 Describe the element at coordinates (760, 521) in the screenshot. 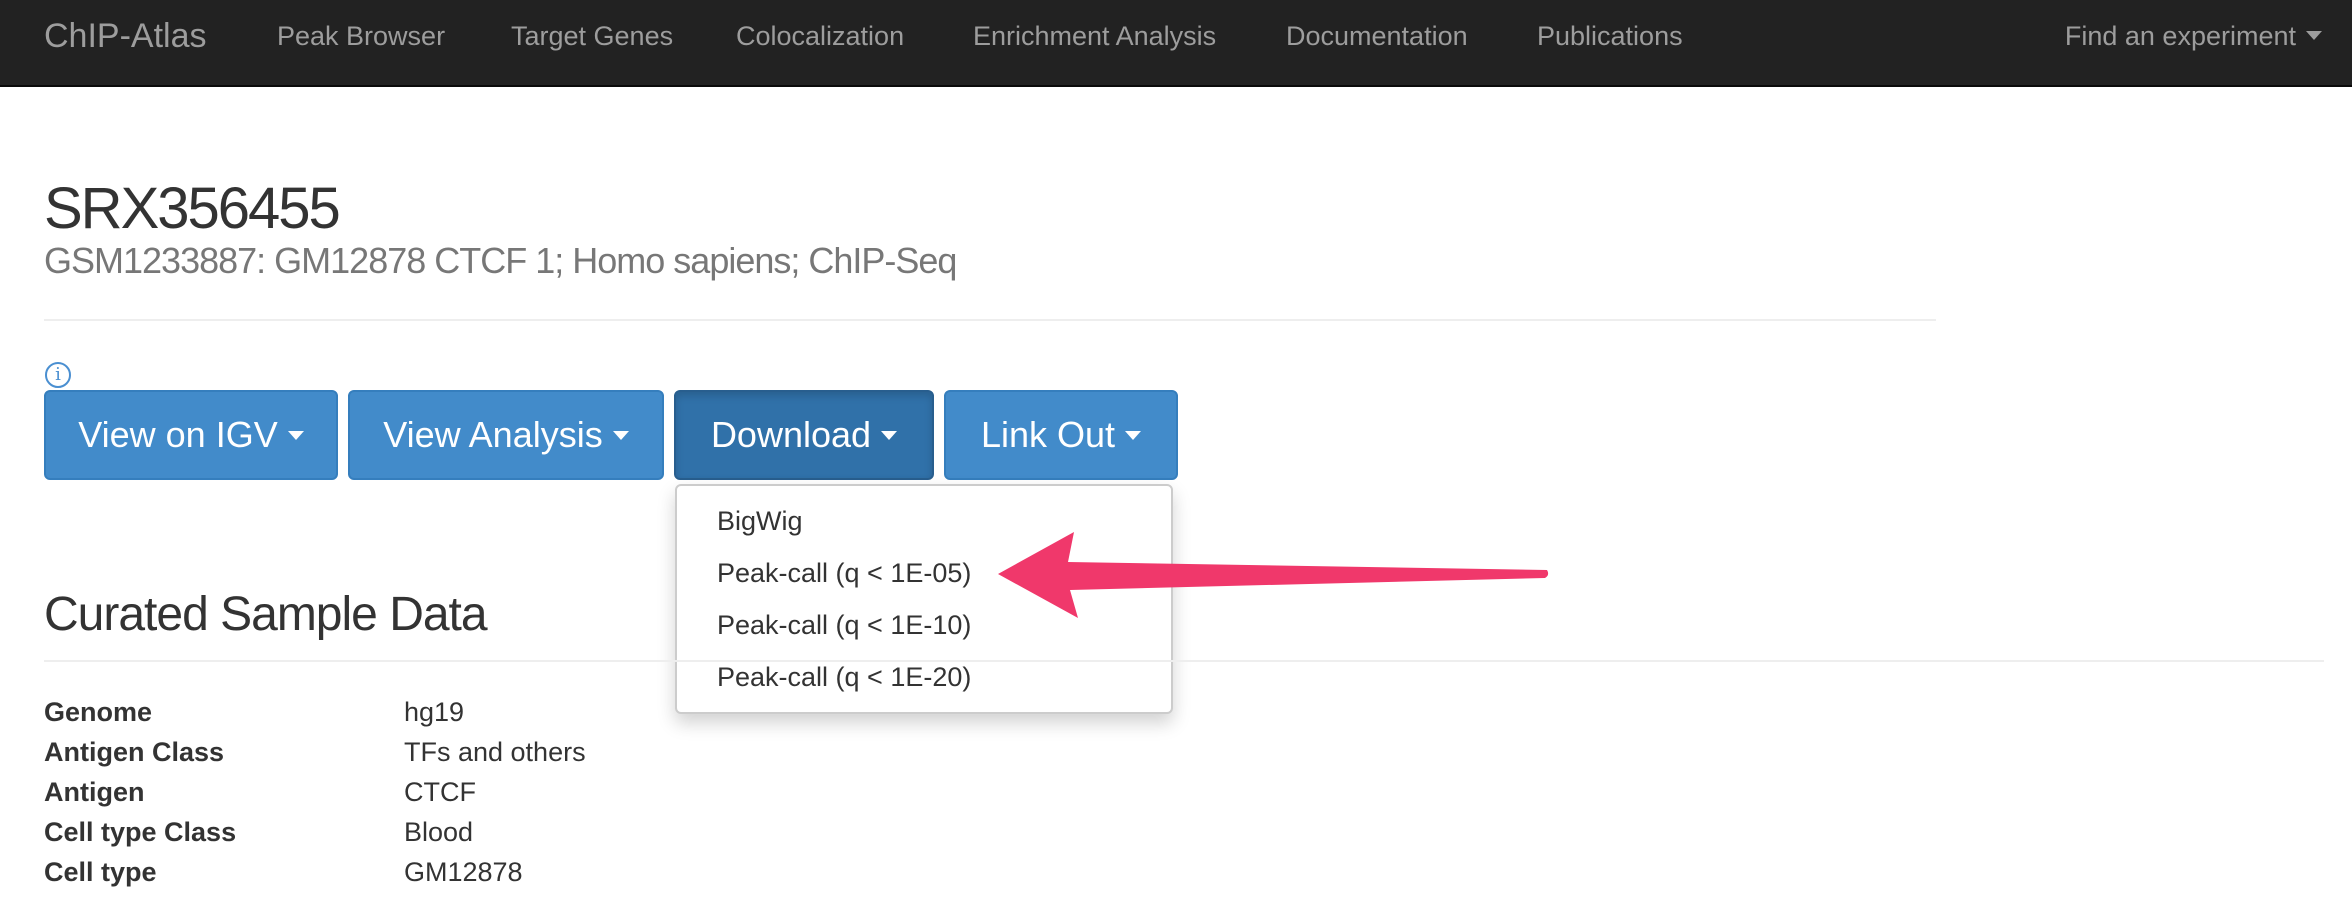

I see `download-bigwig-item: BigWig` at that location.